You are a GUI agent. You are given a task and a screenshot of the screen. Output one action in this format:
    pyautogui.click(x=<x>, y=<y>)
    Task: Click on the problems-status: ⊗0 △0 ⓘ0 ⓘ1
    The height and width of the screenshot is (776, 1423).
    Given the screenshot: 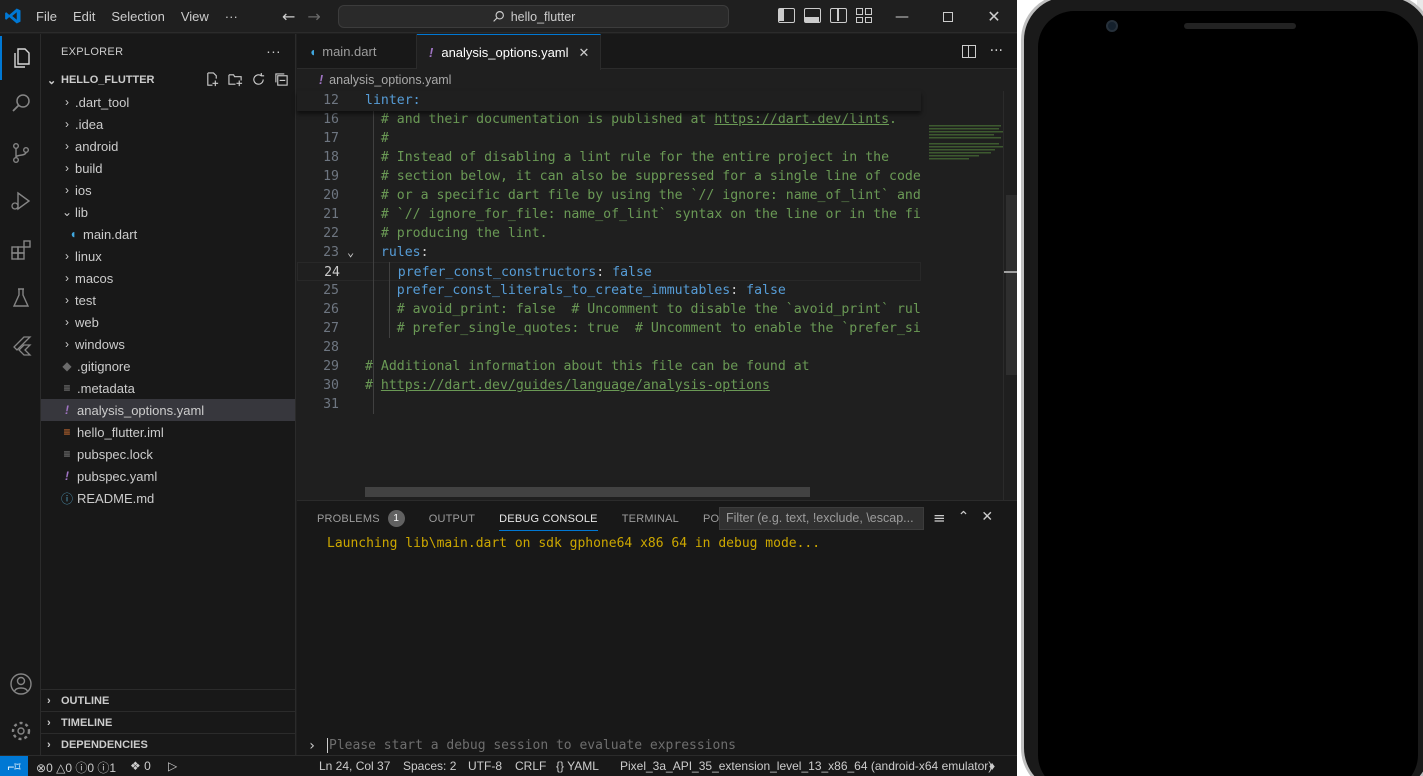 What is the action you would take?
    pyautogui.click(x=76, y=767)
    